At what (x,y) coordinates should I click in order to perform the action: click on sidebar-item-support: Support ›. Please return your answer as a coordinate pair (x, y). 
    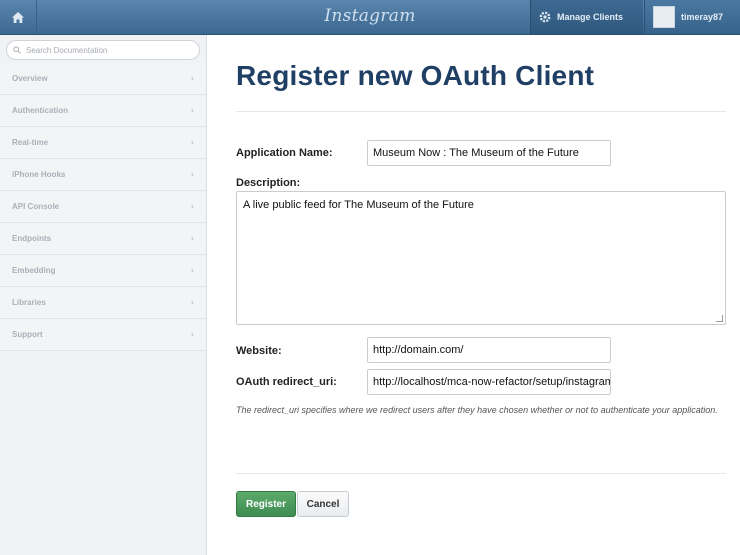
    Looking at the image, I should click on (103, 335).